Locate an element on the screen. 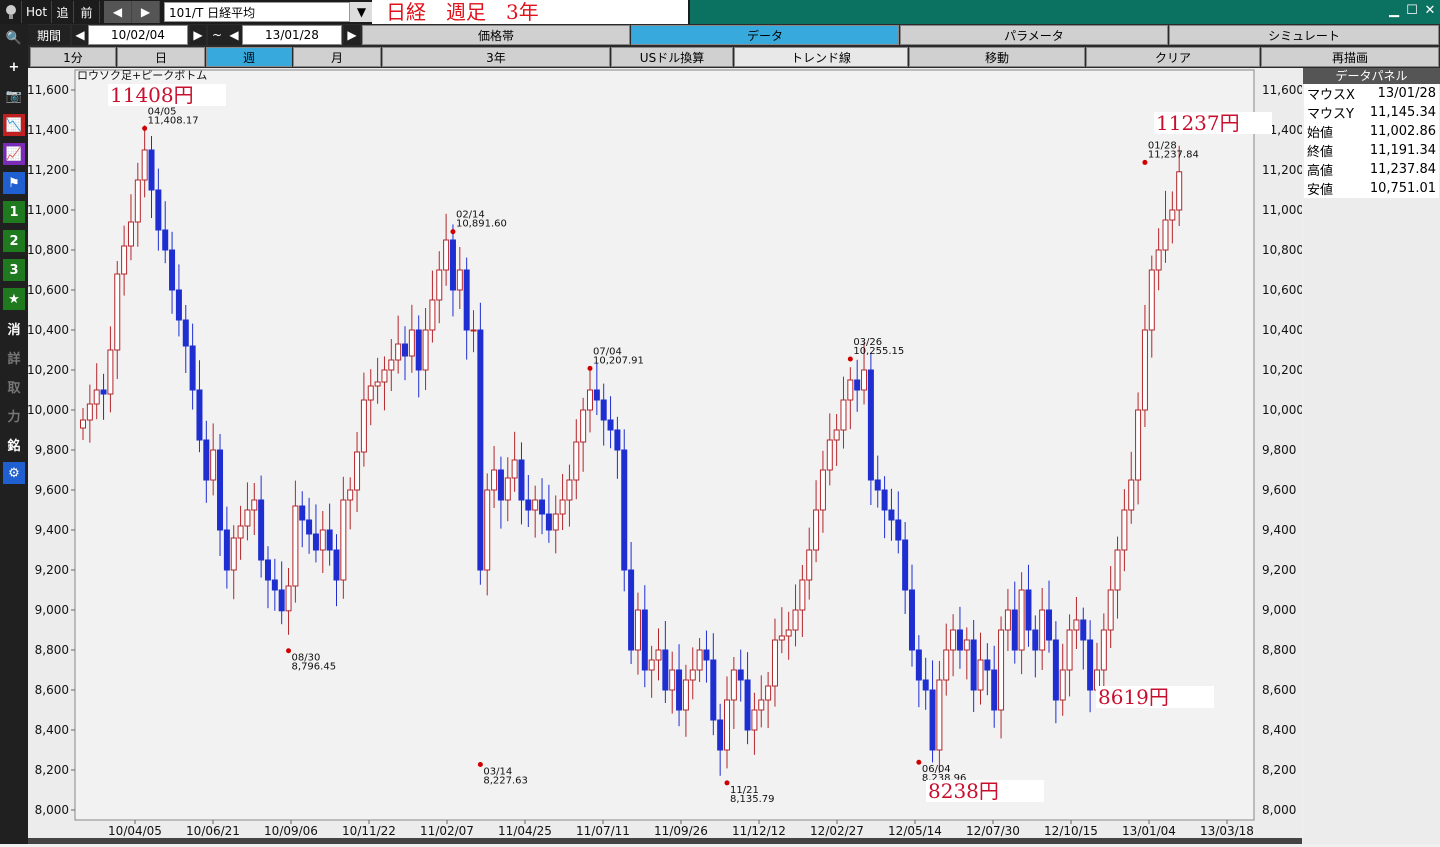  chart-red-icon: 📉 is located at coordinates (14, 125).